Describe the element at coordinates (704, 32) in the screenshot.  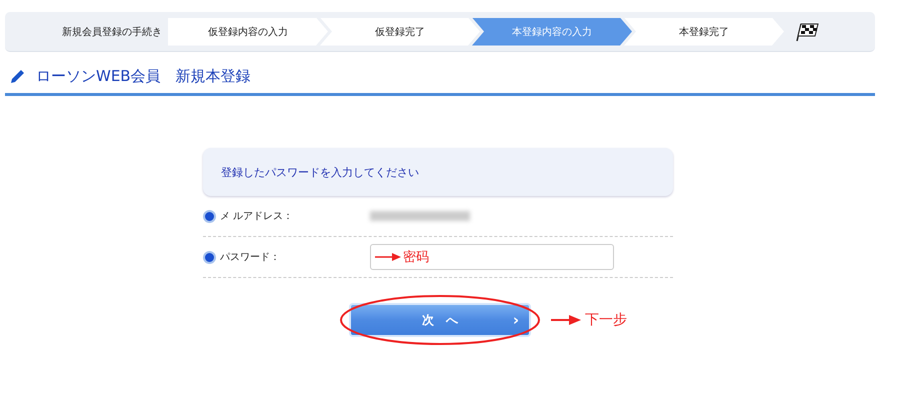
I see `step: 本登録完了` at that location.